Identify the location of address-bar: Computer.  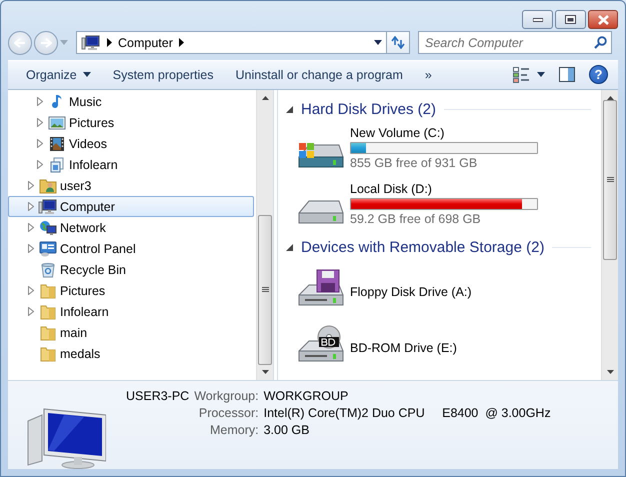
(231, 42).